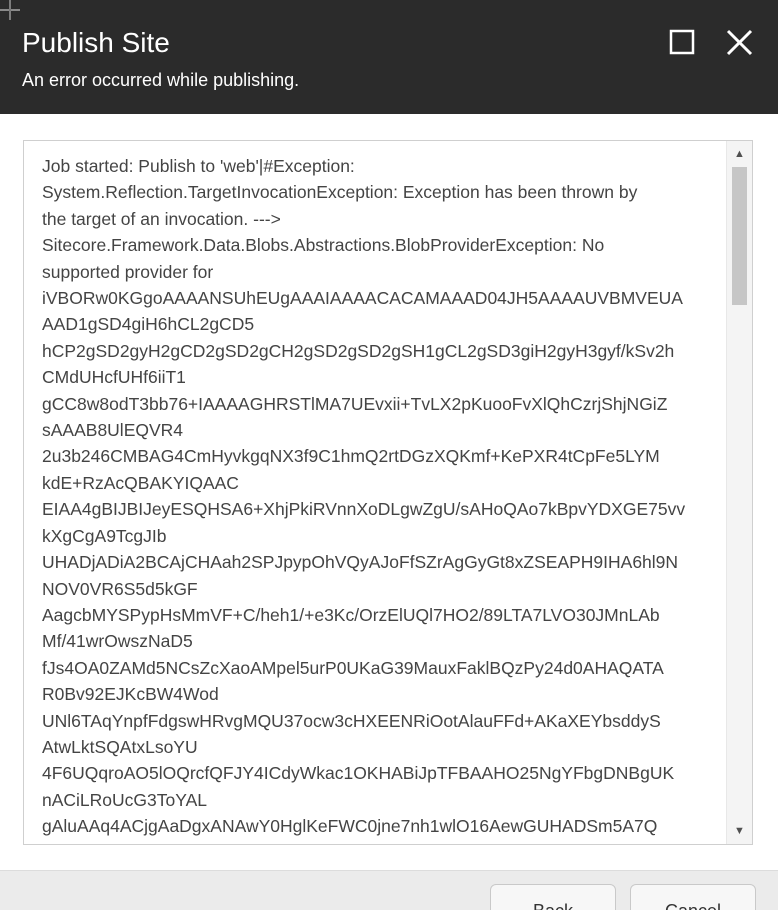  What do you see at coordinates (96, 42) in the screenshot?
I see `dialog-title: Publish Site` at bounding box center [96, 42].